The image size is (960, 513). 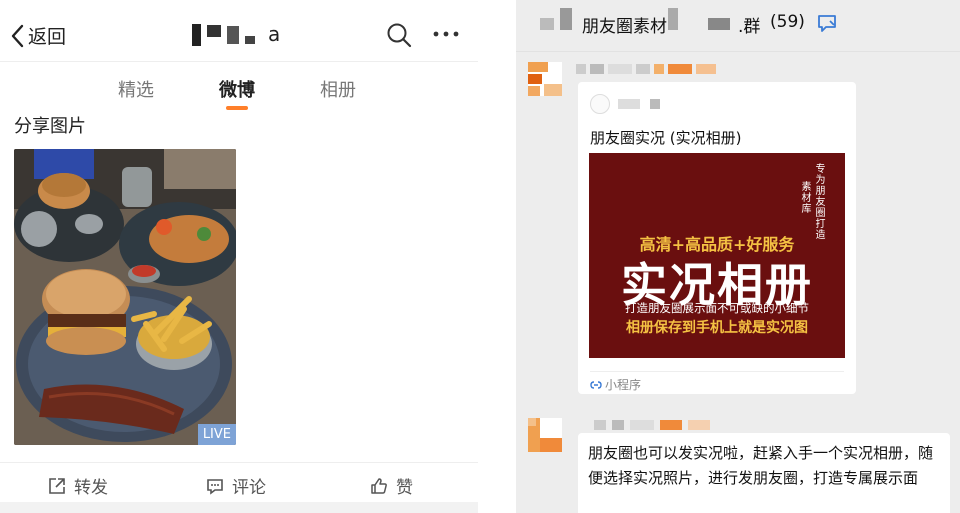 I want to click on repost-button: 转发, so click(x=78, y=485).